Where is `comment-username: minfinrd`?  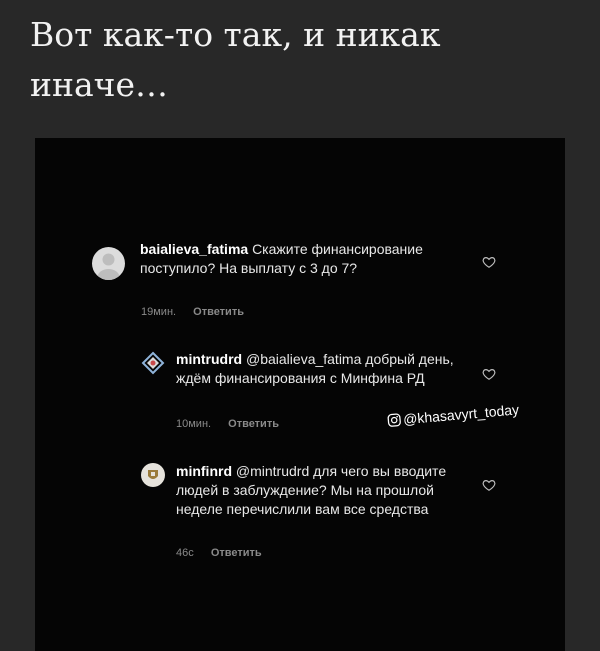 comment-username: minfinrd is located at coordinates (204, 471).